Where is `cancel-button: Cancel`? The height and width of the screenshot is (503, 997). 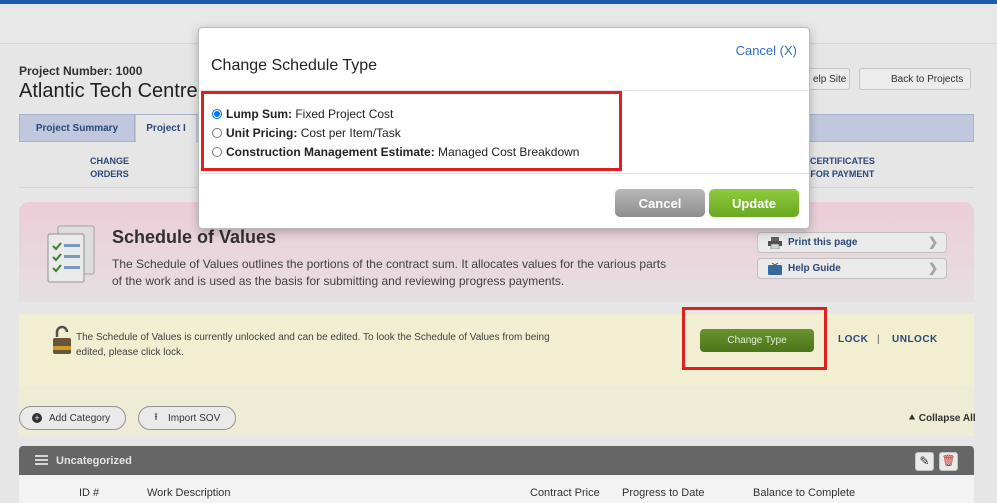 cancel-button: Cancel is located at coordinates (660, 203).